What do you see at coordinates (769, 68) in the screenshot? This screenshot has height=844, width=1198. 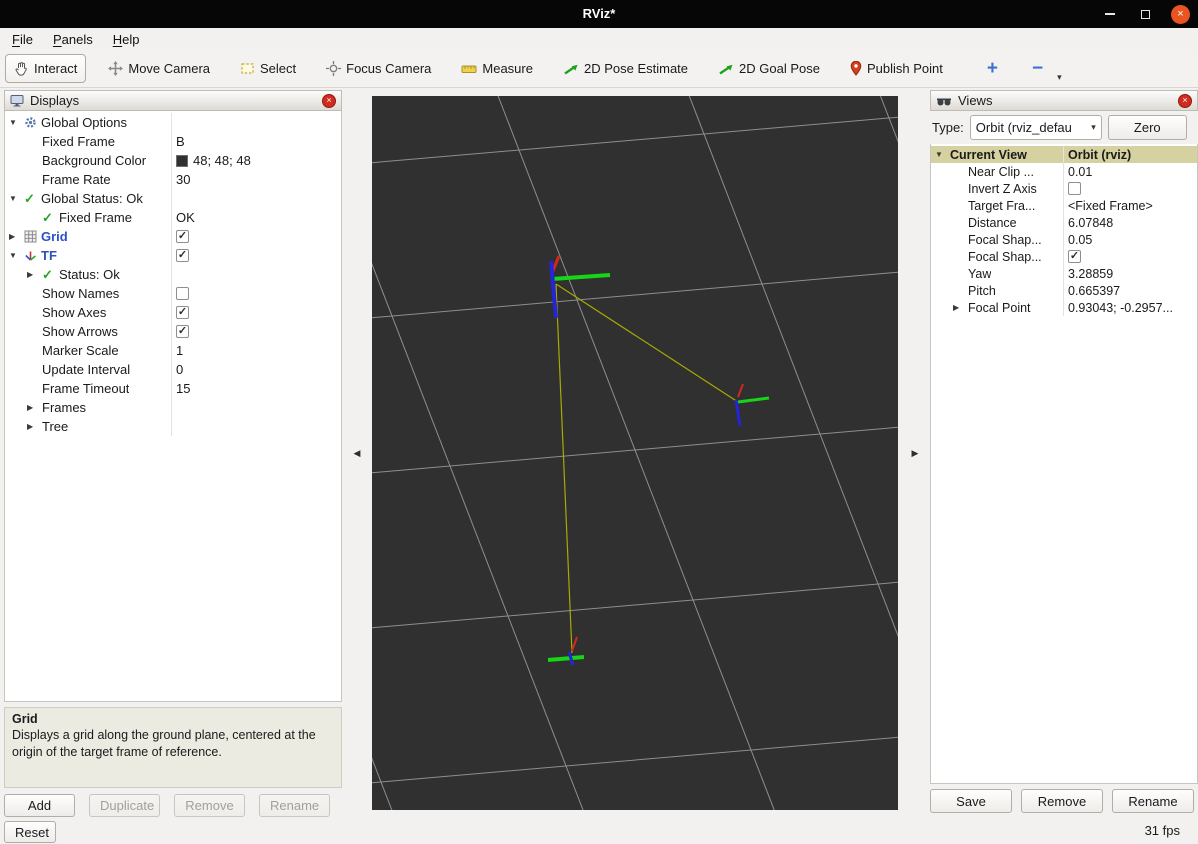 I see `tool-2d-goal-pose: 2D Goal Pose` at bounding box center [769, 68].